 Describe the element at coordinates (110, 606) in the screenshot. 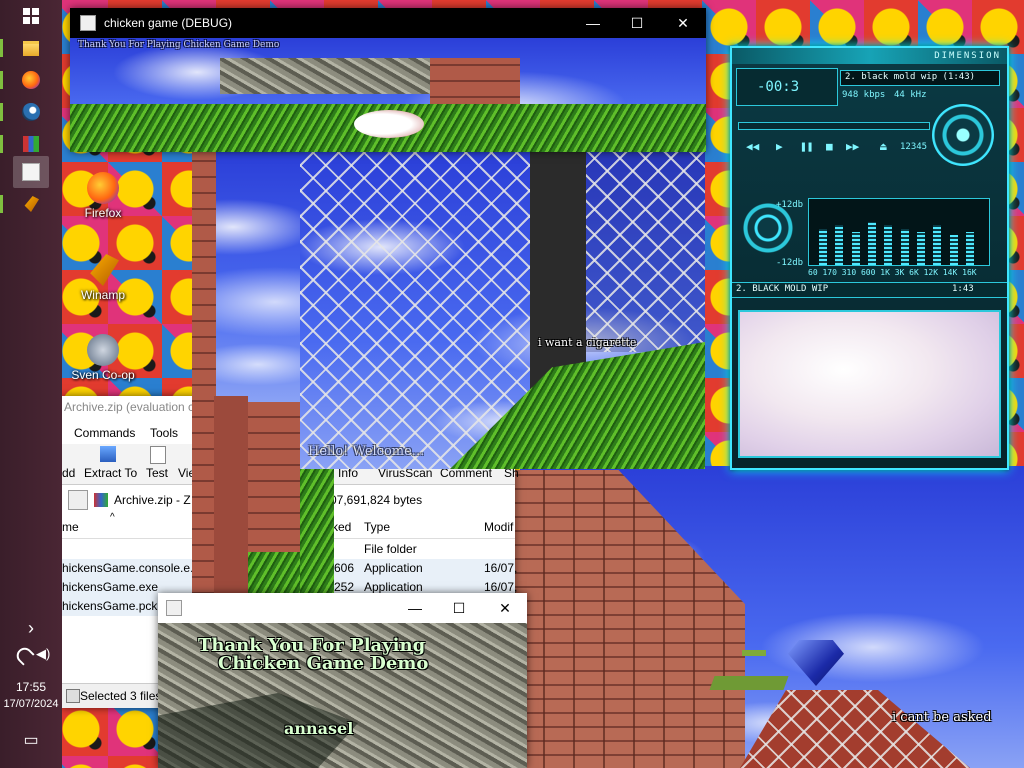

I see `row-name: hickensGame.pck` at that location.